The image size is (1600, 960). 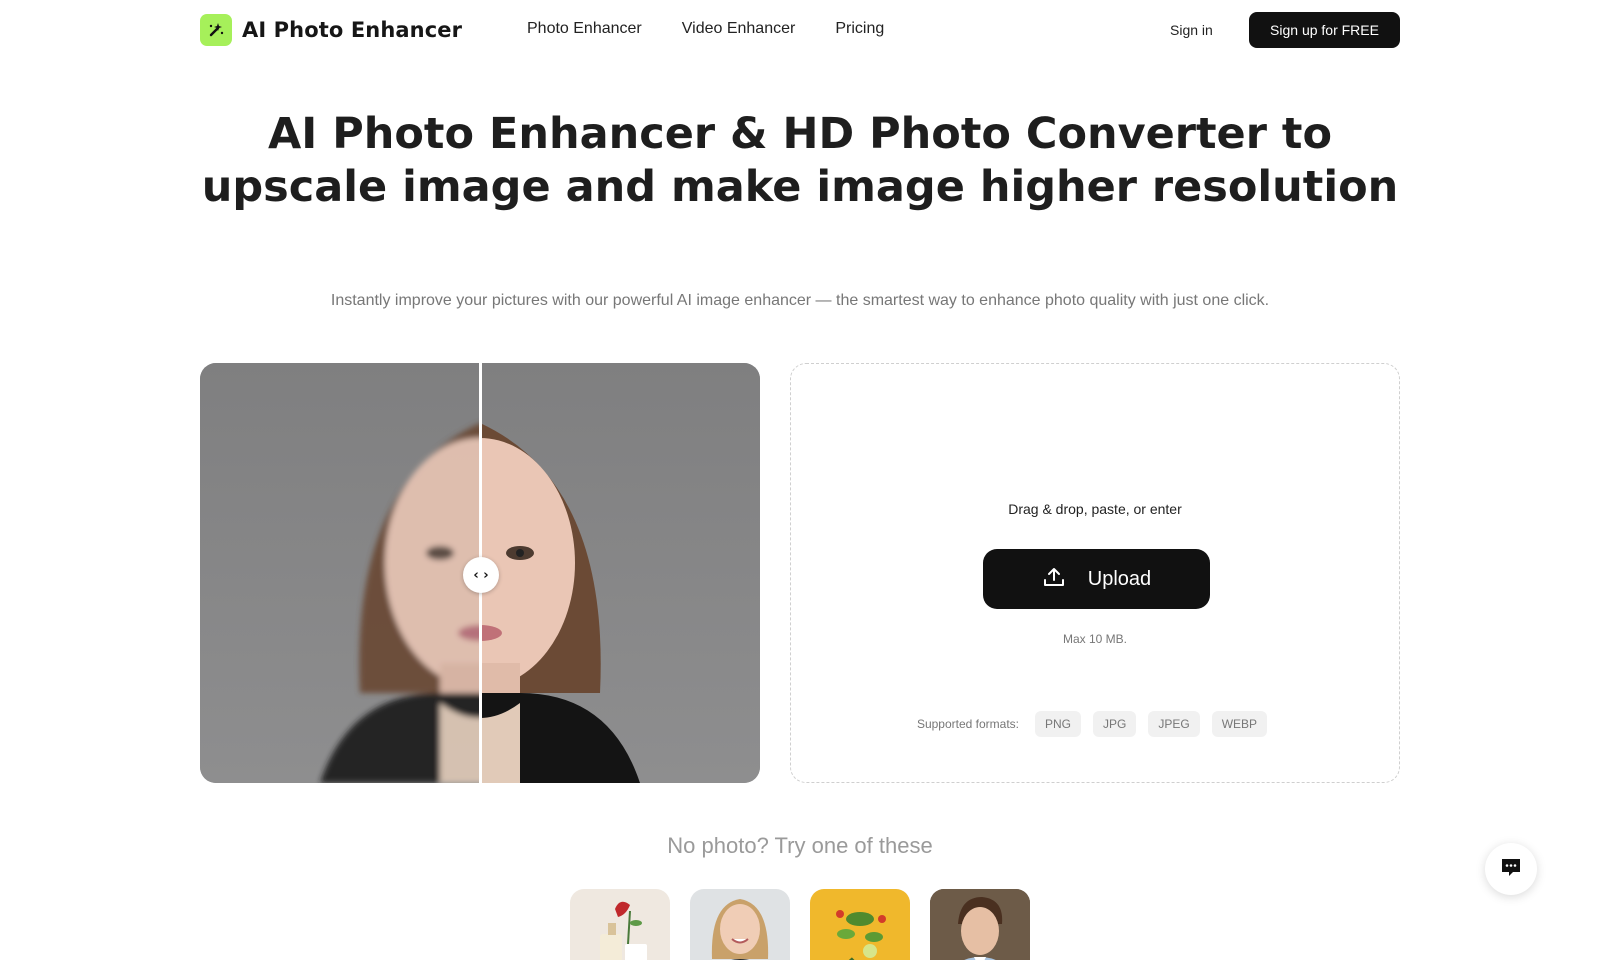 I want to click on chat-widget-button, so click(x=1511, y=869).